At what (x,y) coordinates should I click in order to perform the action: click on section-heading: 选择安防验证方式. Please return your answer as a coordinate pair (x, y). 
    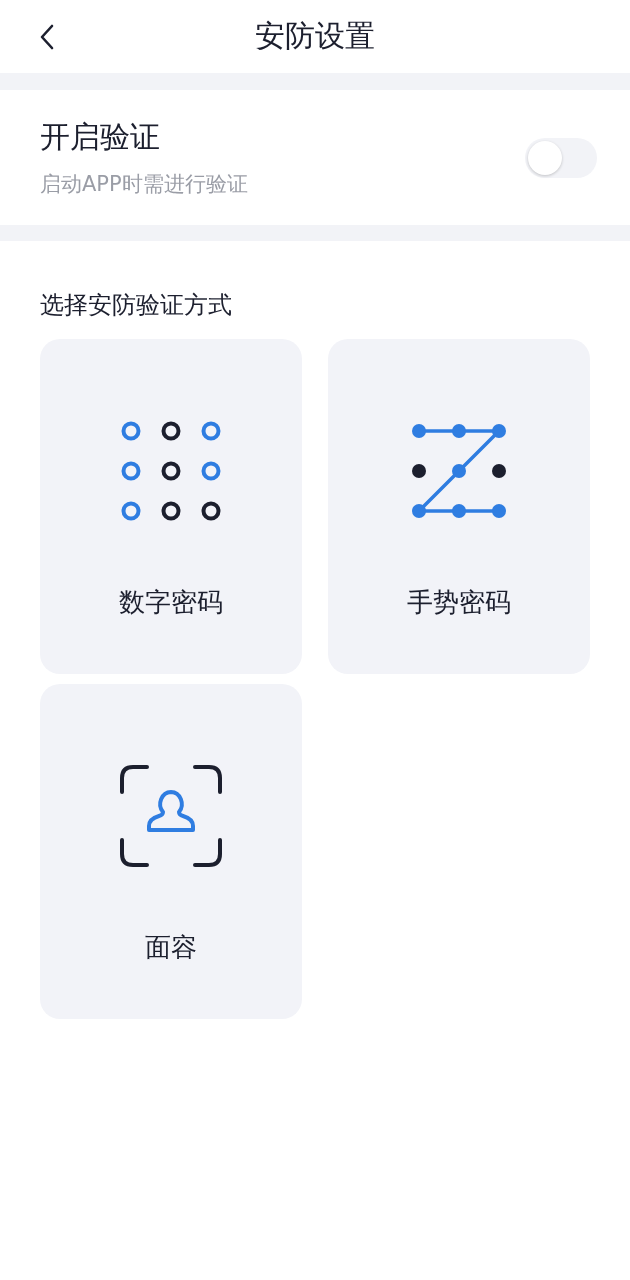
    Looking at the image, I should click on (136, 305).